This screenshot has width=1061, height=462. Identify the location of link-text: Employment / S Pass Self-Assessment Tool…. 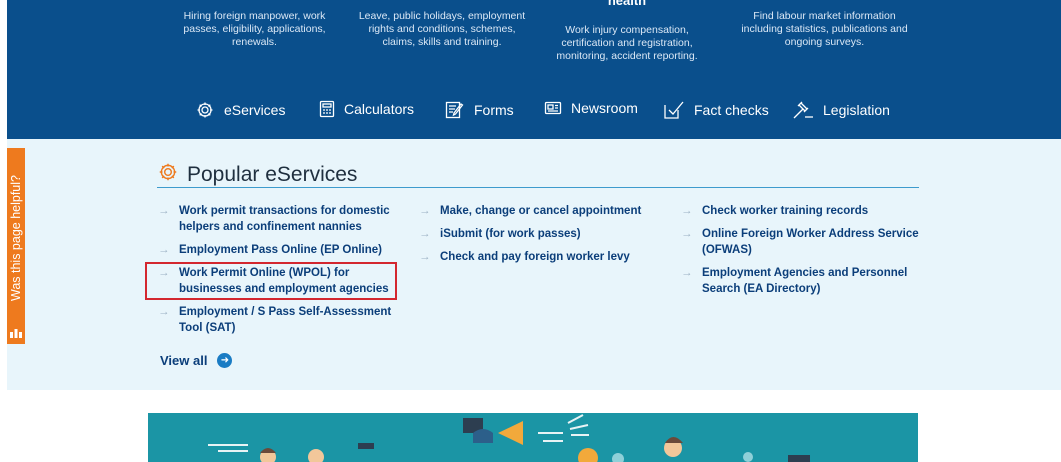
(285, 320).